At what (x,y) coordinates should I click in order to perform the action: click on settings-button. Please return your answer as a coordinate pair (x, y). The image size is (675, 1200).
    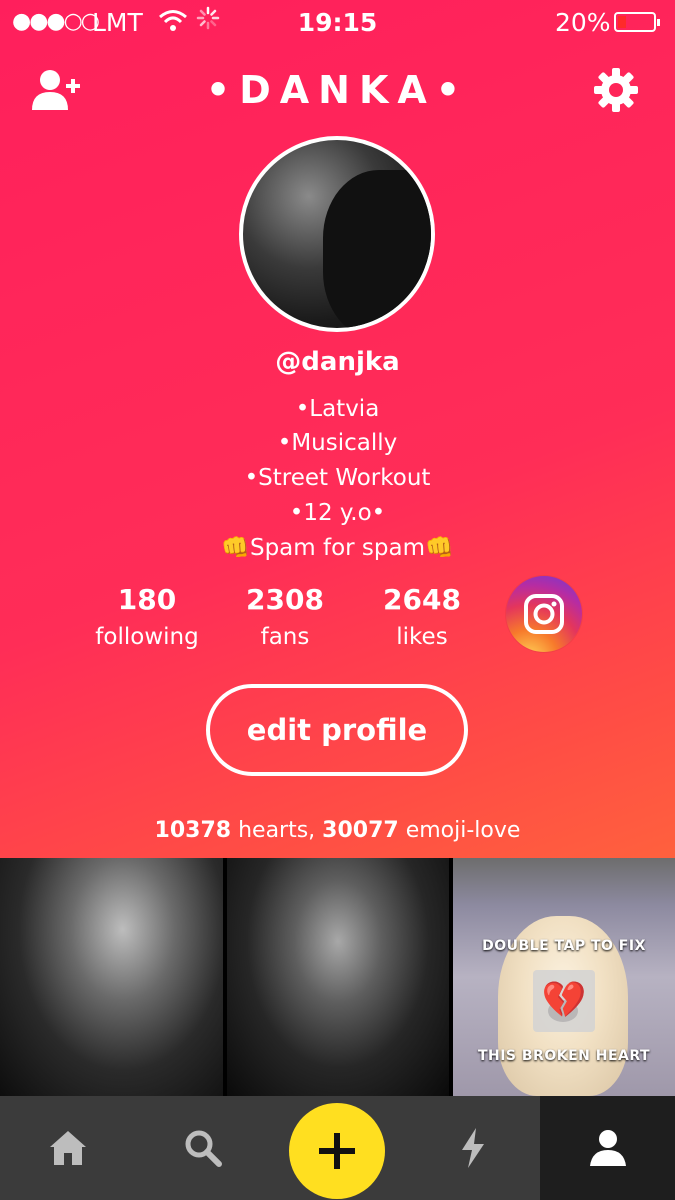
    Looking at the image, I should click on (616, 90).